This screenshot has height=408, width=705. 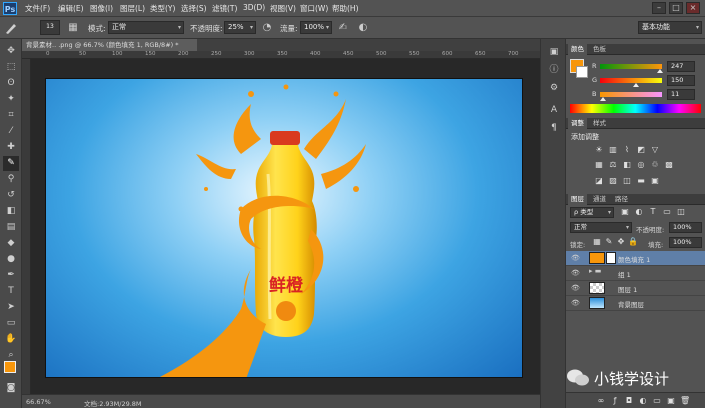 What do you see at coordinates (38, 402) in the screenshot?
I see `zoom-level: 66.67%` at bounding box center [38, 402].